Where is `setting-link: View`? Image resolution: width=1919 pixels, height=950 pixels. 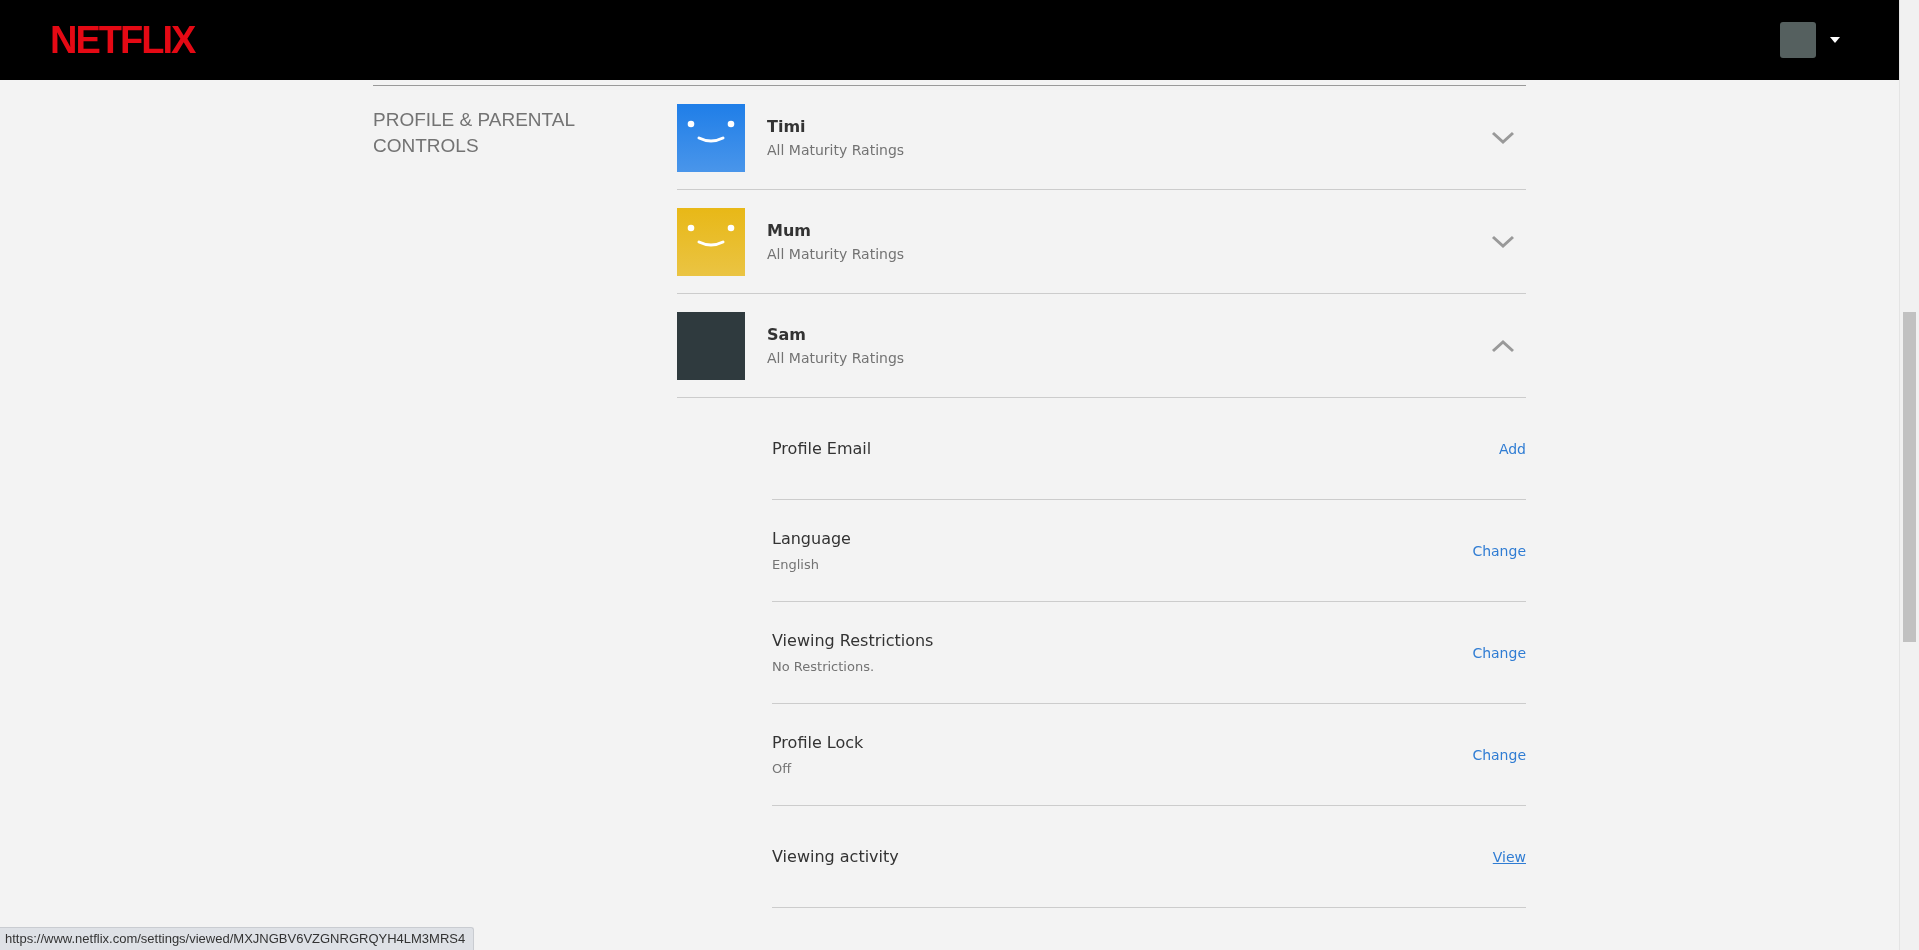 setting-link: View is located at coordinates (1509, 856).